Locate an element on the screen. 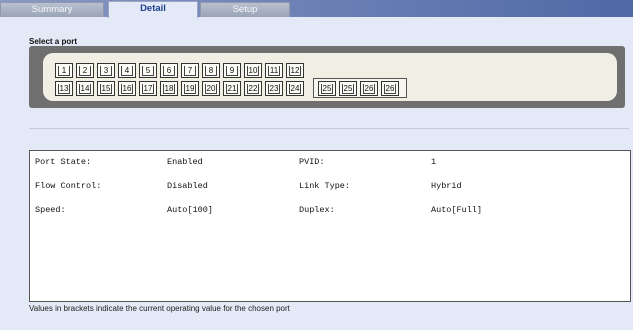 Image resolution: width=633 pixels, height=330 pixels. port-button-4: 4 is located at coordinates (127, 70).